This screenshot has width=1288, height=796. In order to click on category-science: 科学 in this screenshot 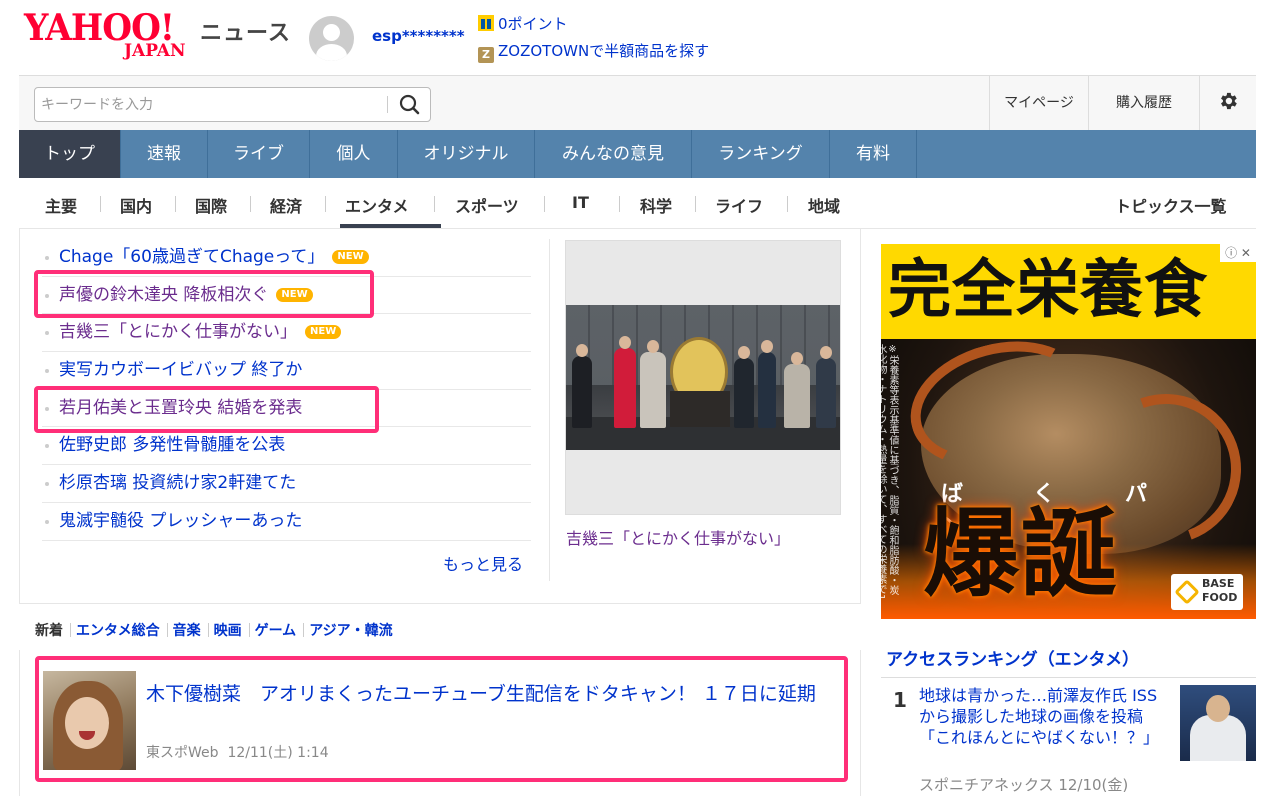, I will do `click(656, 205)`.